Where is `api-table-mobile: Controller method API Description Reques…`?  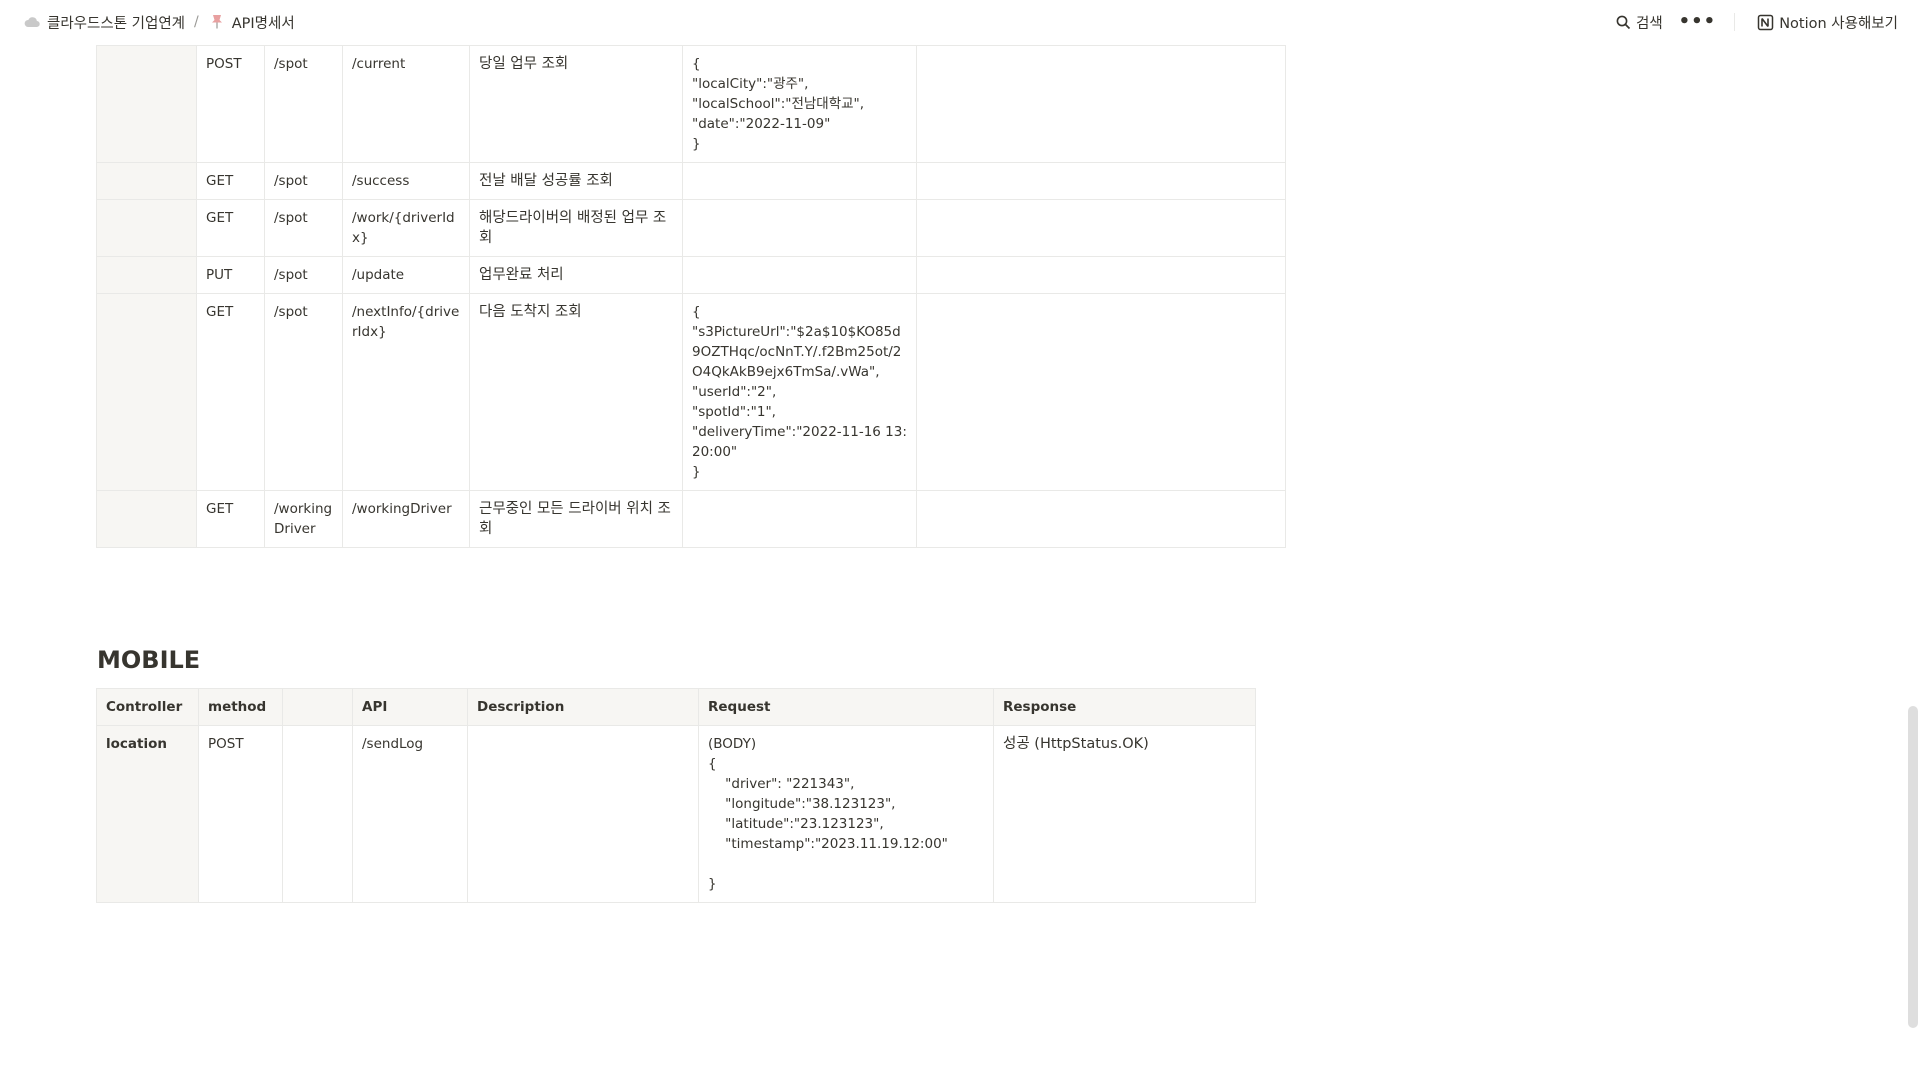 api-table-mobile: Controller method API Description Reques… is located at coordinates (676, 795).